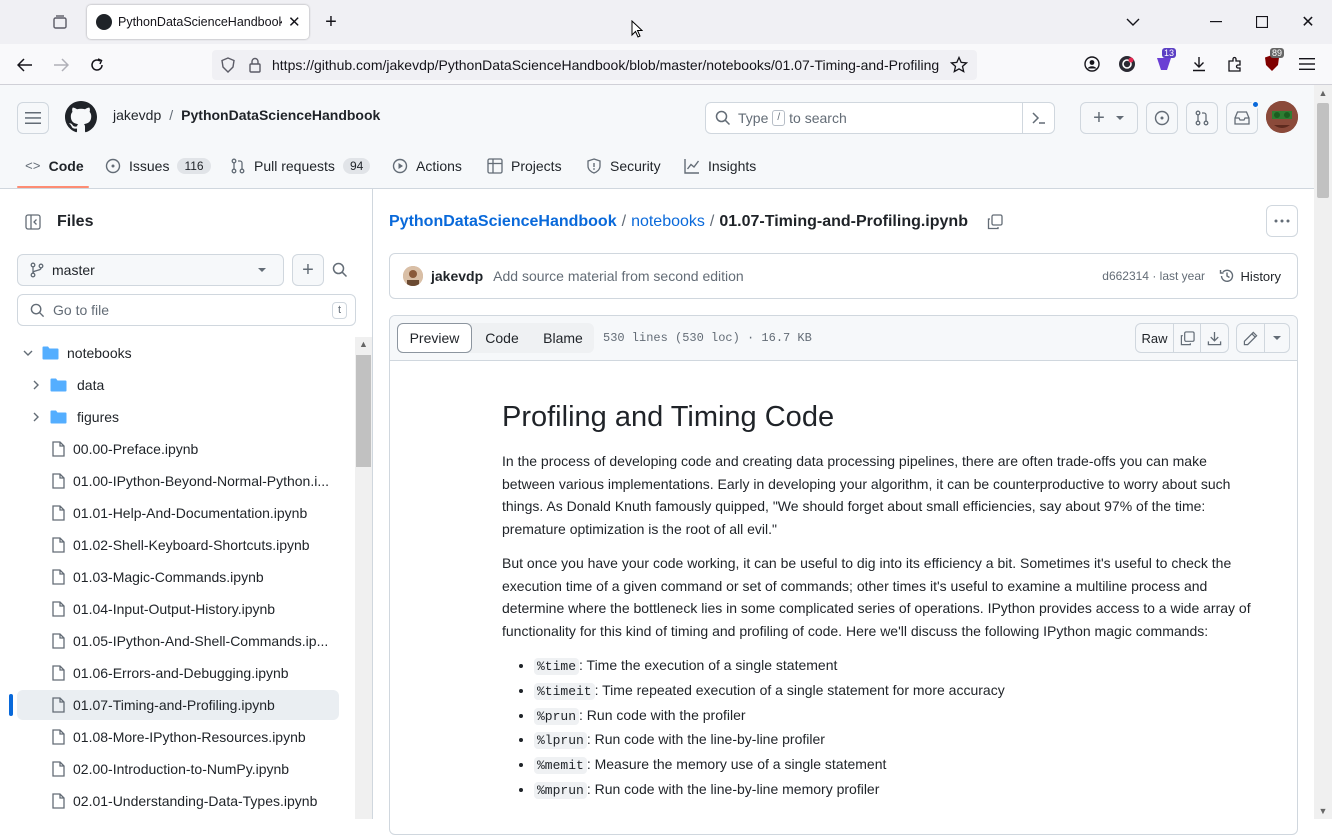  What do you see at coordinates (1187, 338) in the screenshot?
I see `copy-raw-icon` at bounding box center [1187, 338].